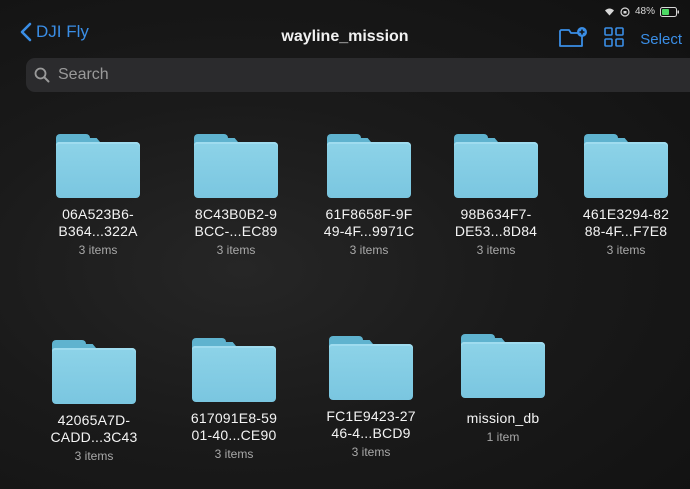  Describe the element at coordinates (371, 424) in the screenshot. I see `folder-name: FC1E9423-27 46-4...BCD9` at that location.